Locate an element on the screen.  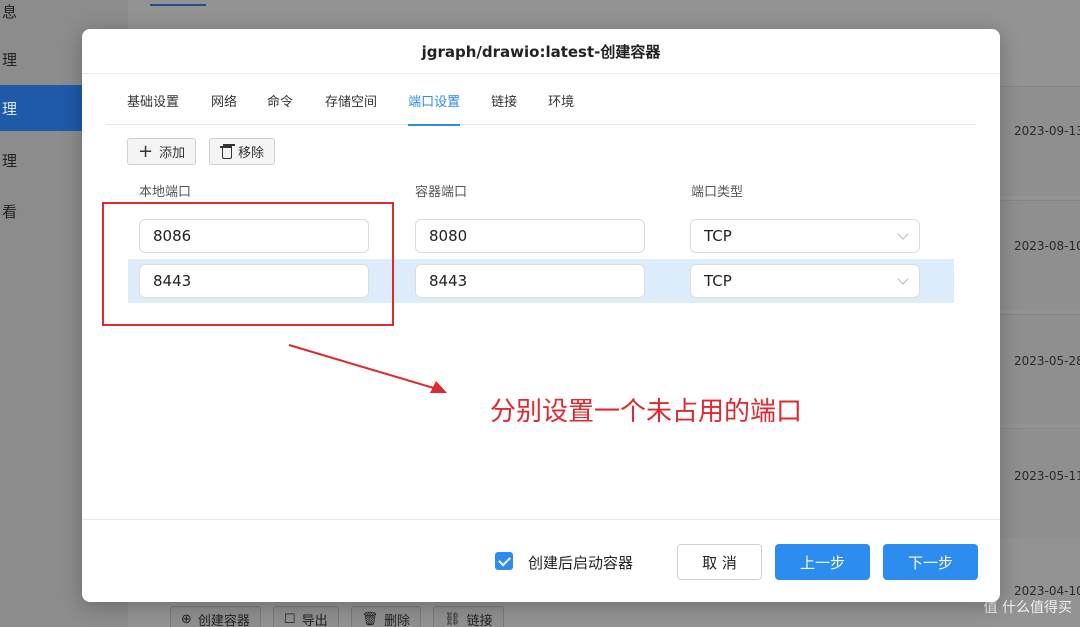
bg-date: 2023-09-13 is located at coordinates (1047, 131).